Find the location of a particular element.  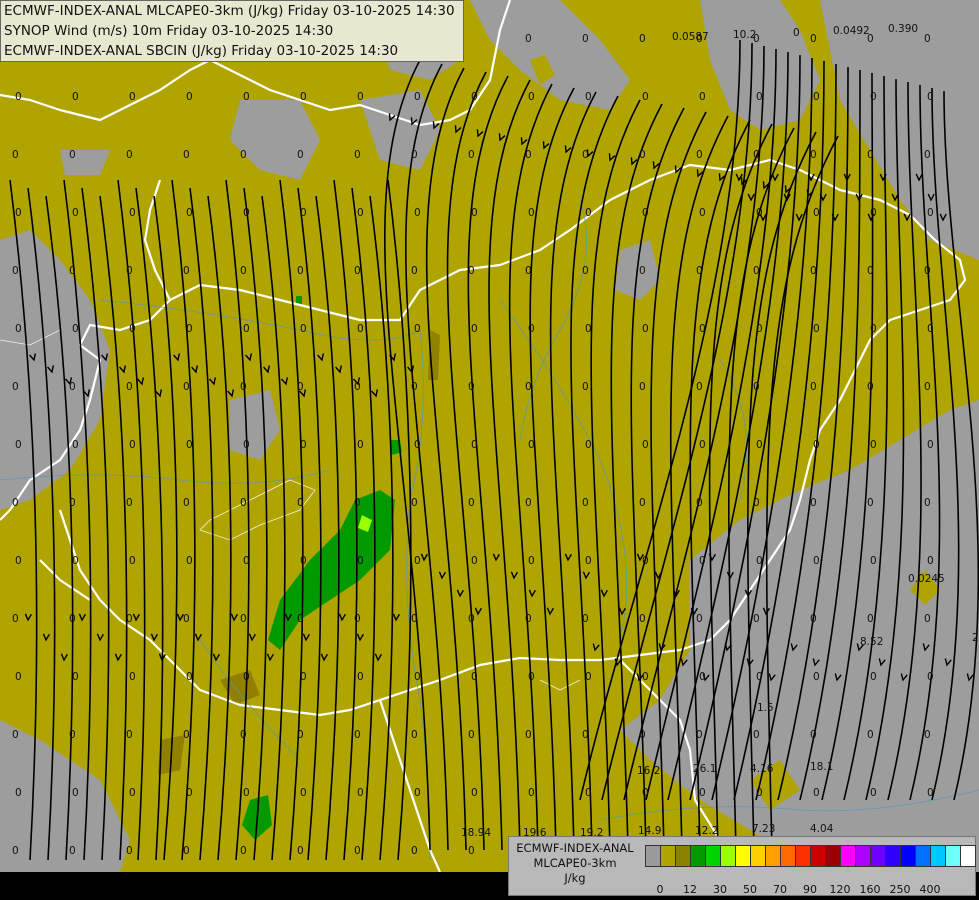

cin-label: 16.2 is located at coordinates (648, 771).